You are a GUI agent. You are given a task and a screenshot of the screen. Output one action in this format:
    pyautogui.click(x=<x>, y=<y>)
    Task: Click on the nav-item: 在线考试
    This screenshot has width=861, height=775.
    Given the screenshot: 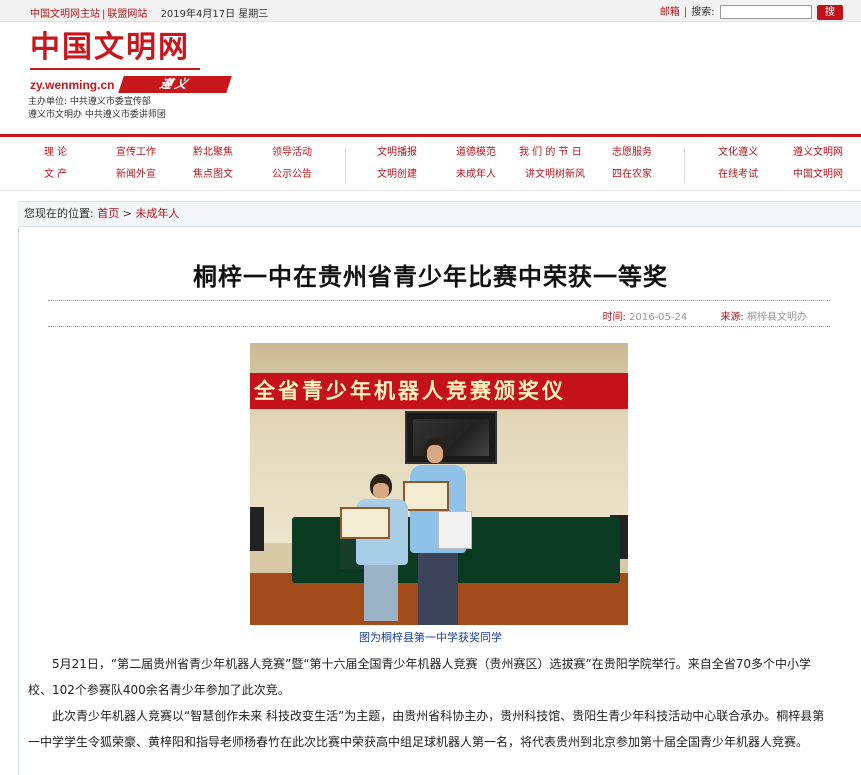 What is the action you would take?
    pyautogui.click(x=738, y=174)
    